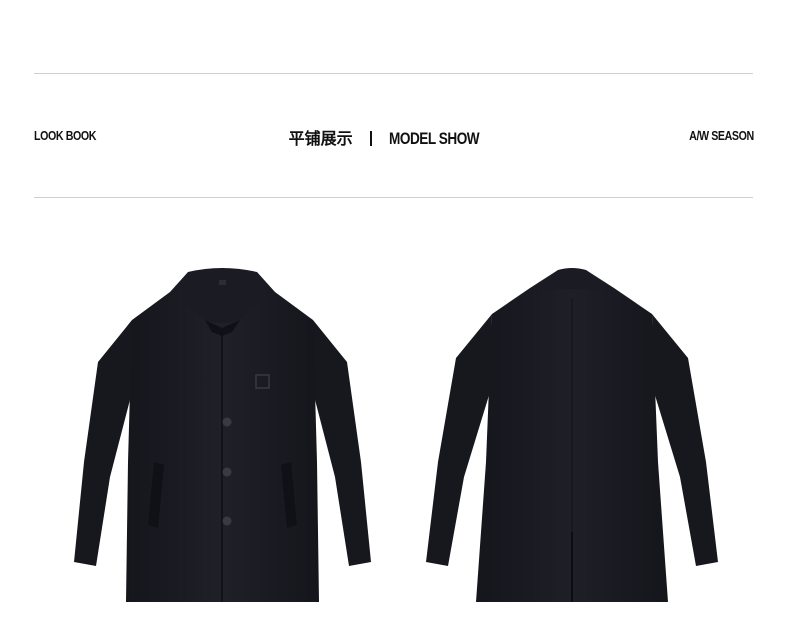 This screenshot has width=790, height=630. I want to click on section-title-cn: 平铺展示, so click(320, 138).